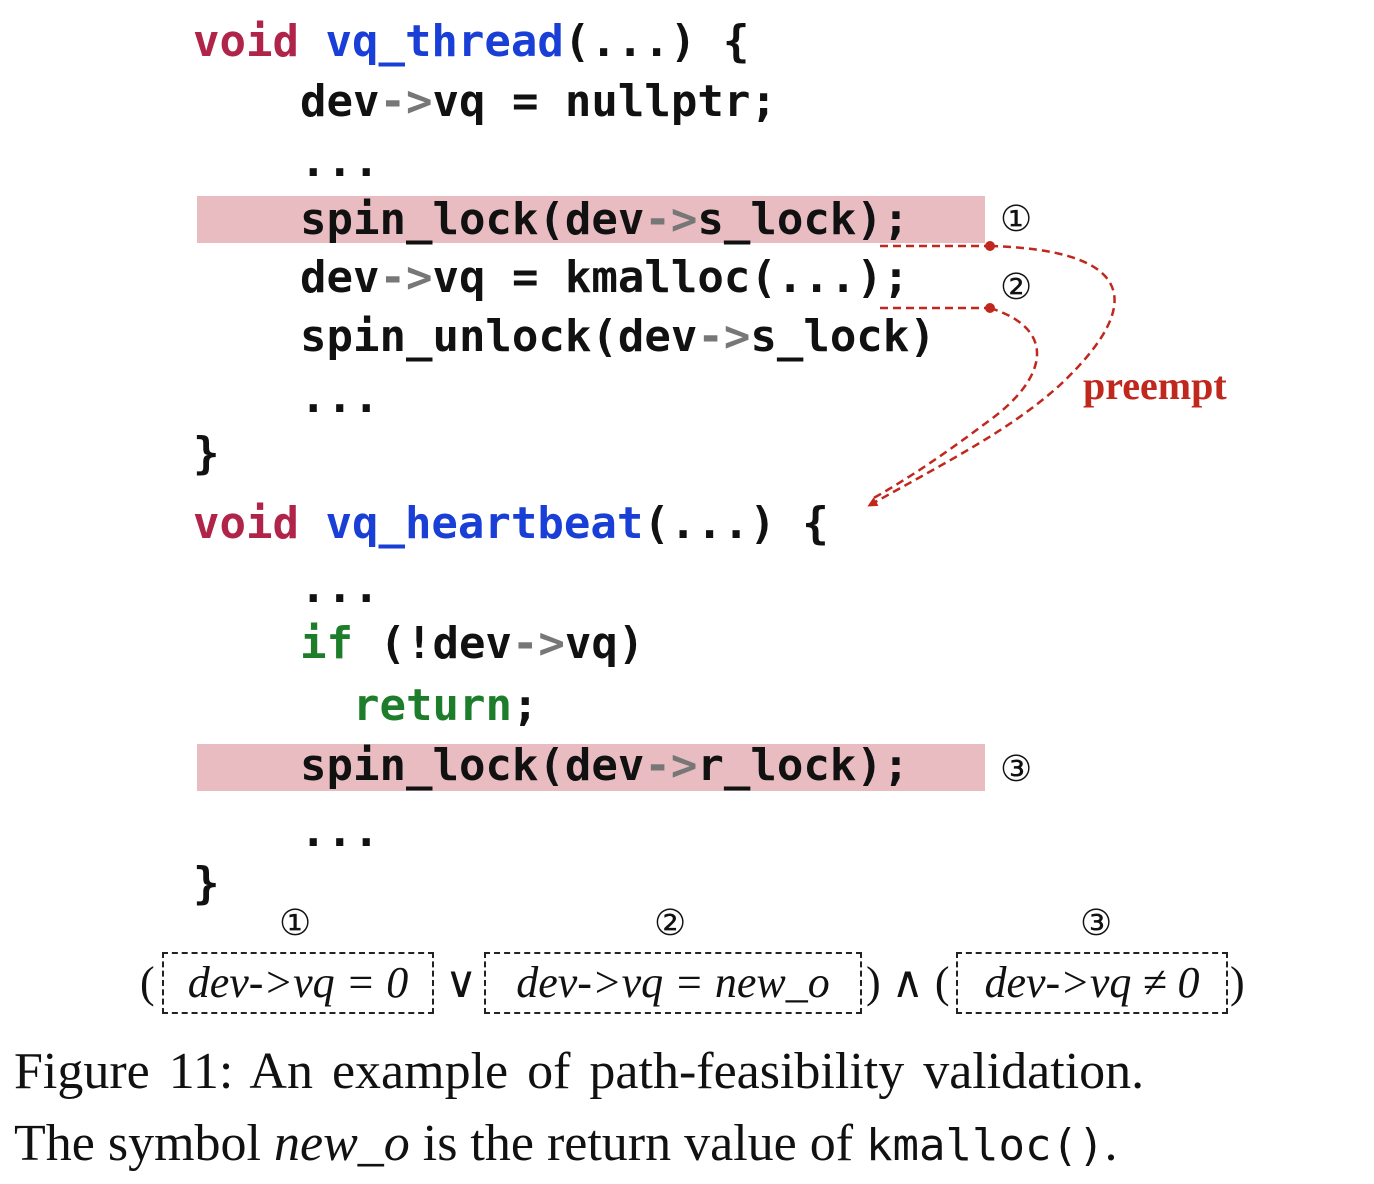  I want to click on formula-and: ) ∧ (, so click(908, 982).